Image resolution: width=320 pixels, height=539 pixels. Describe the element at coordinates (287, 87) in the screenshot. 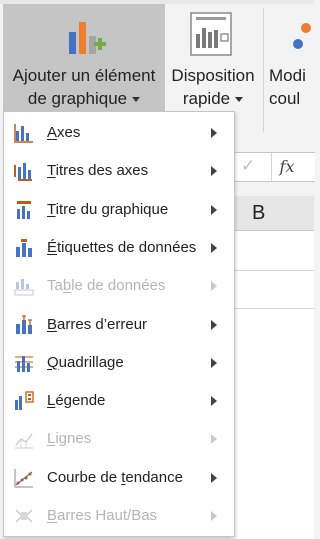

I see `change-colors-label: Modi coul` at that location.